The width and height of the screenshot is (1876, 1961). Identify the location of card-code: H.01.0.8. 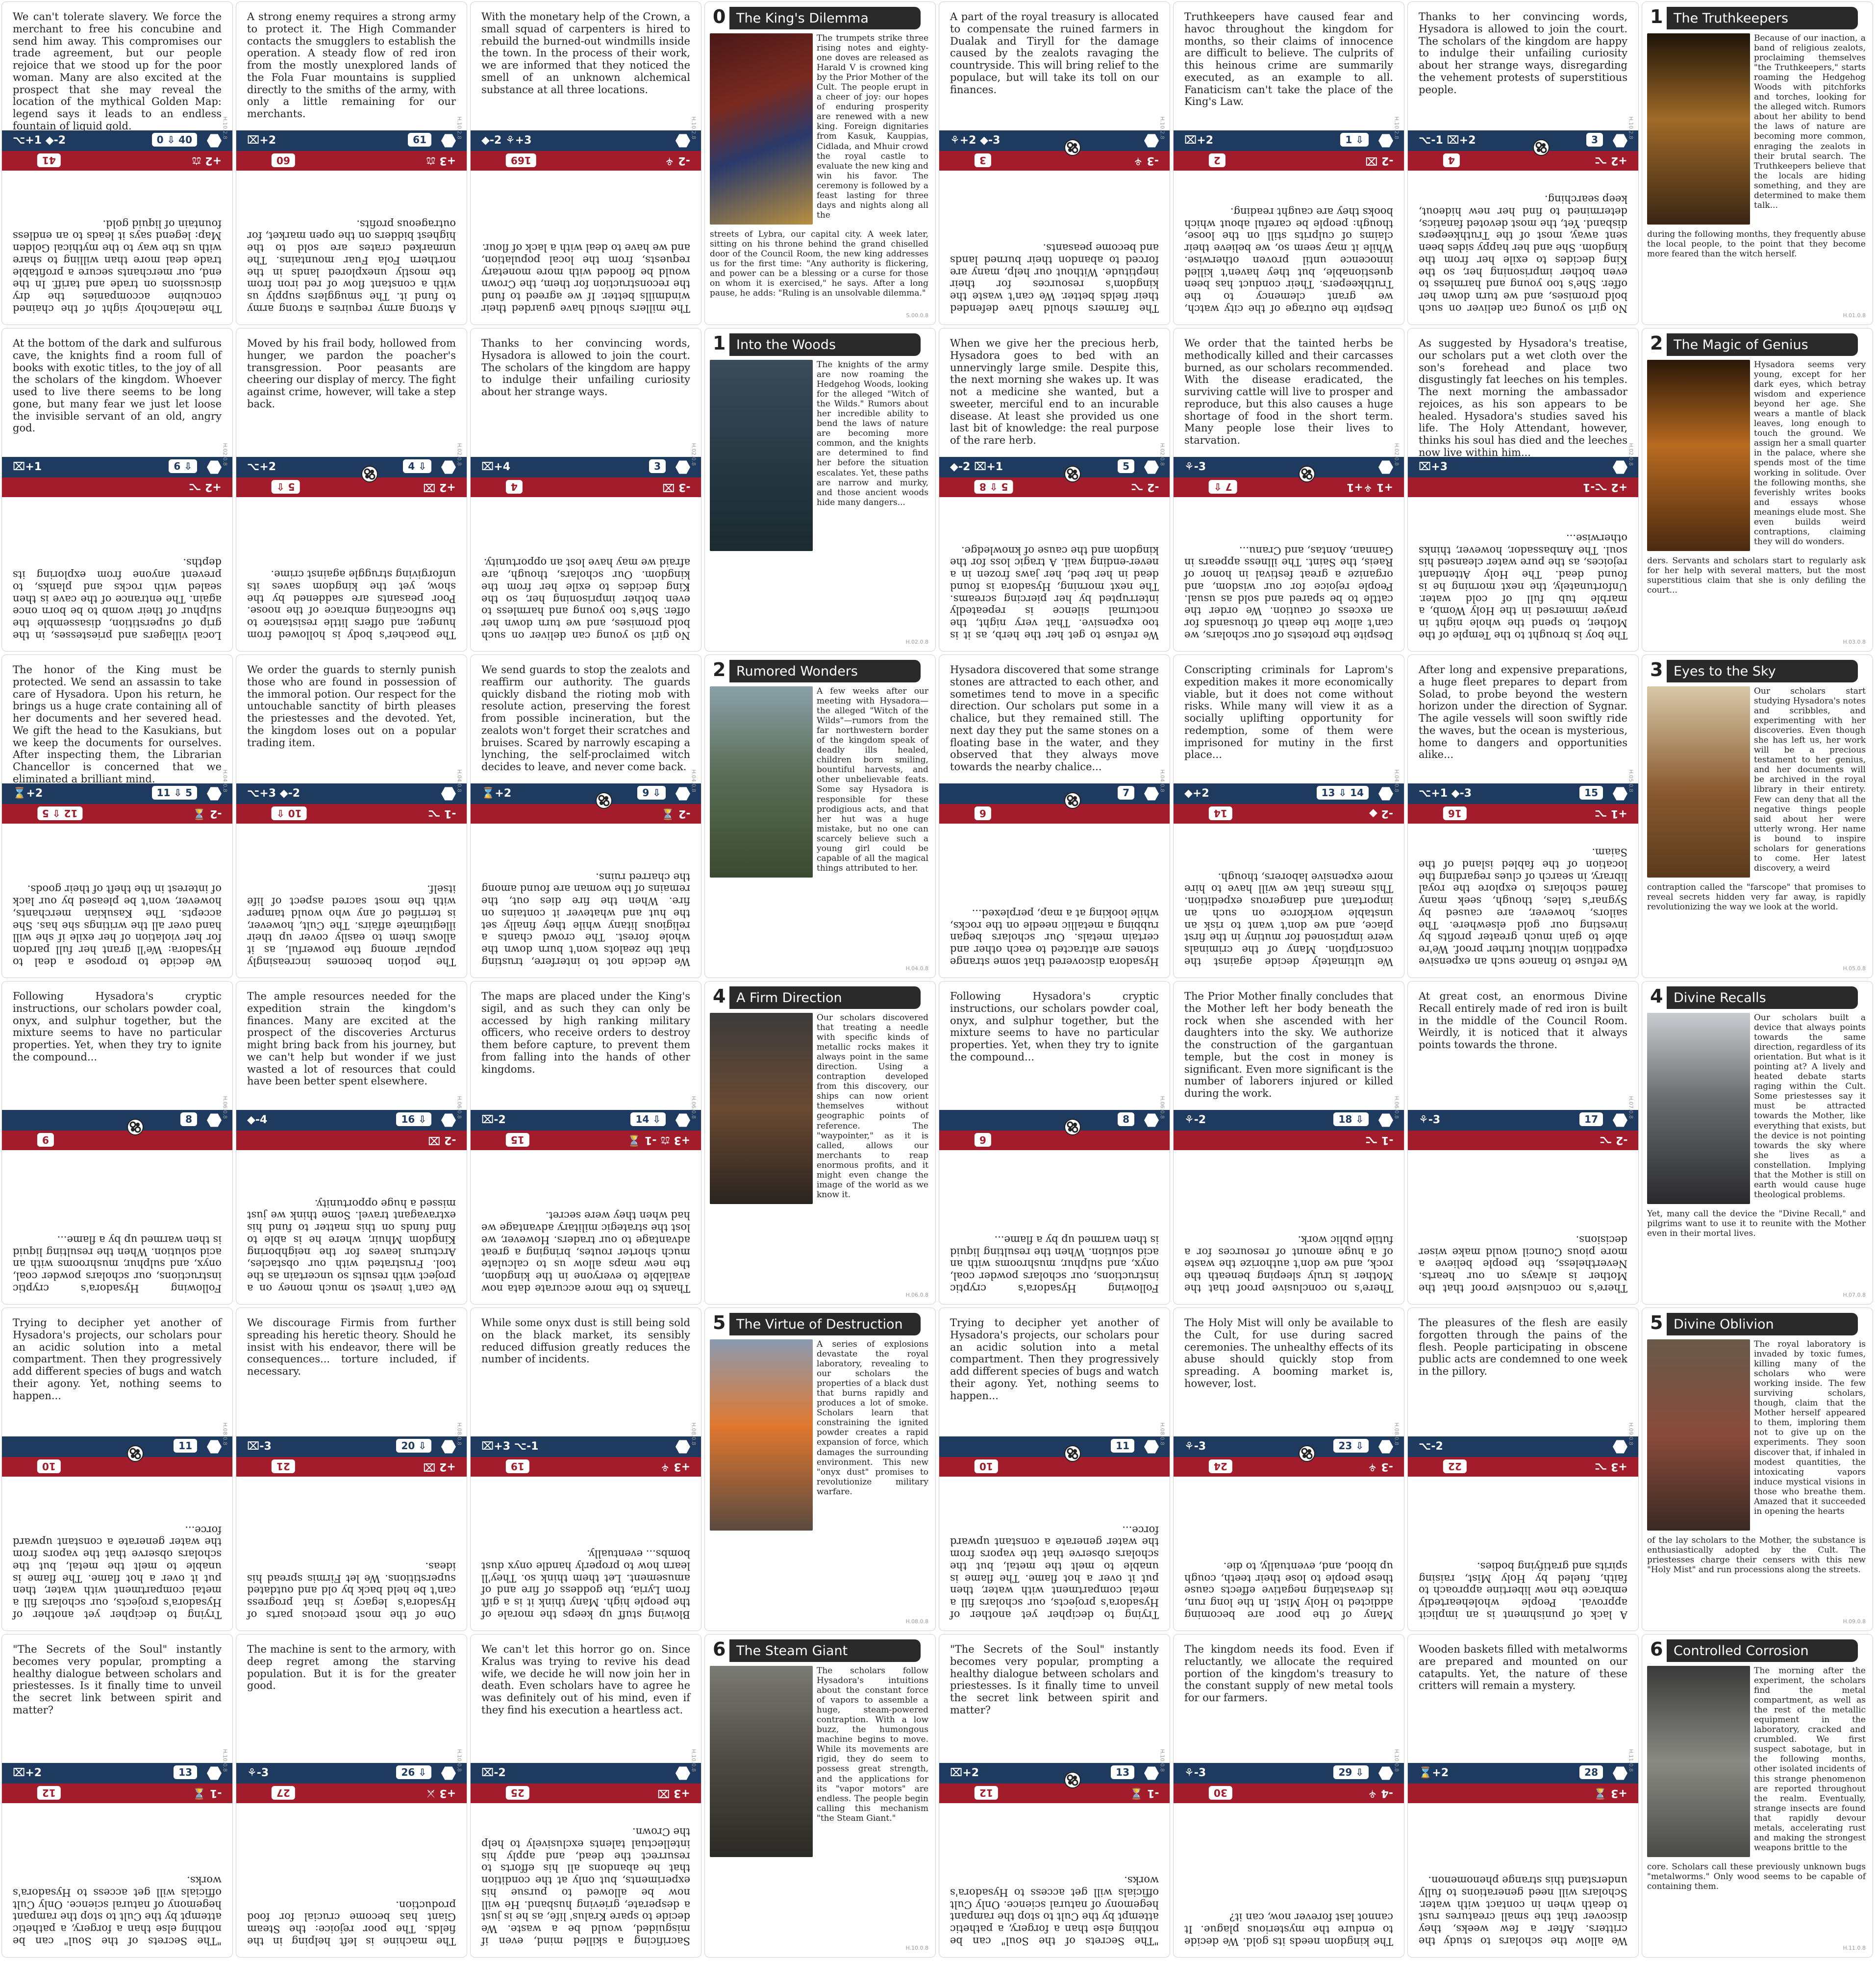
(1854, 315).